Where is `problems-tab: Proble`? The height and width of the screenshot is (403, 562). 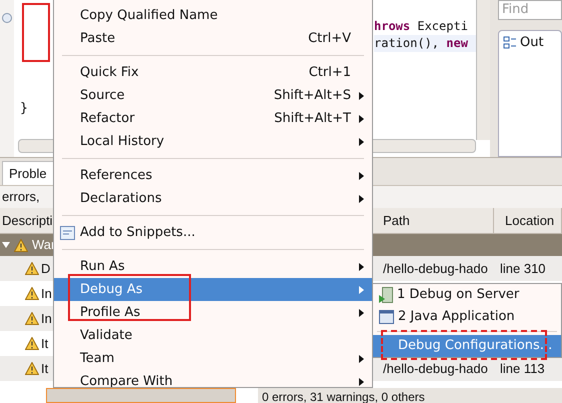 problems-tab: Proble is located at coordinates (28, 173).